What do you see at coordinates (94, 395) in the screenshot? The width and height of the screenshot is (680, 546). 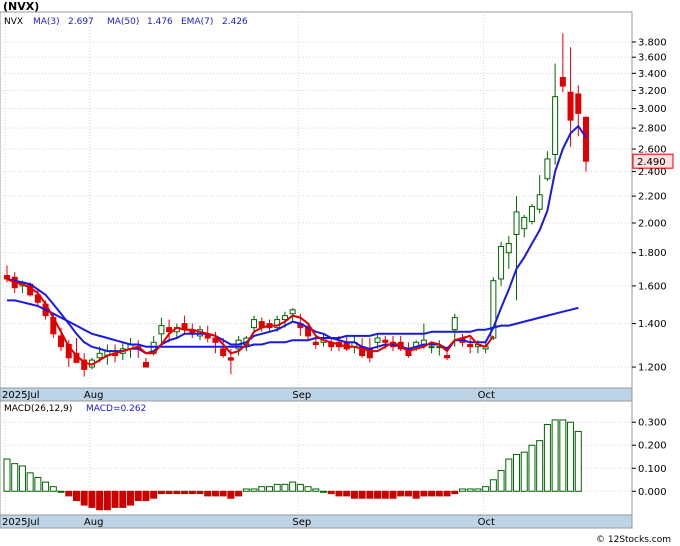 I see `price-x-tick-label: Aug` at bounding box center [94, 395].